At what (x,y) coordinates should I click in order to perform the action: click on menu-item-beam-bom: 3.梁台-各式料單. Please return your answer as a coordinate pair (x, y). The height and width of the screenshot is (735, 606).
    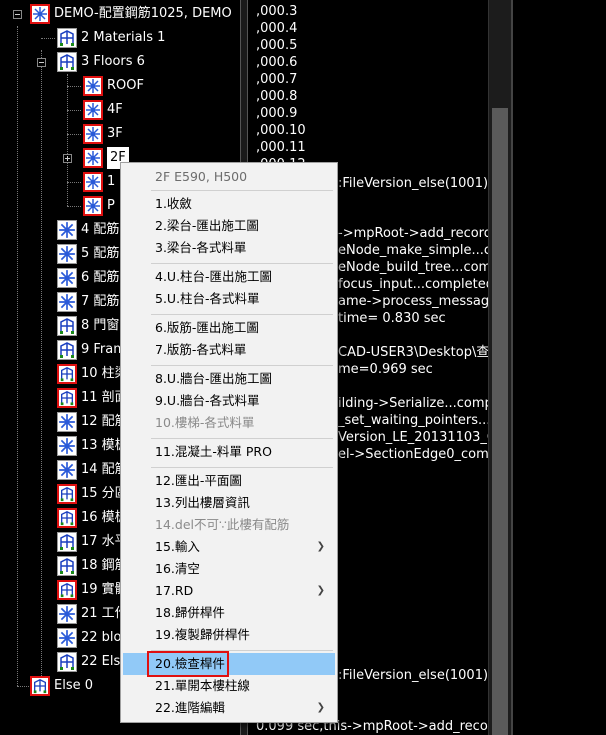
    Looking at the image, I should click on (229, 248).